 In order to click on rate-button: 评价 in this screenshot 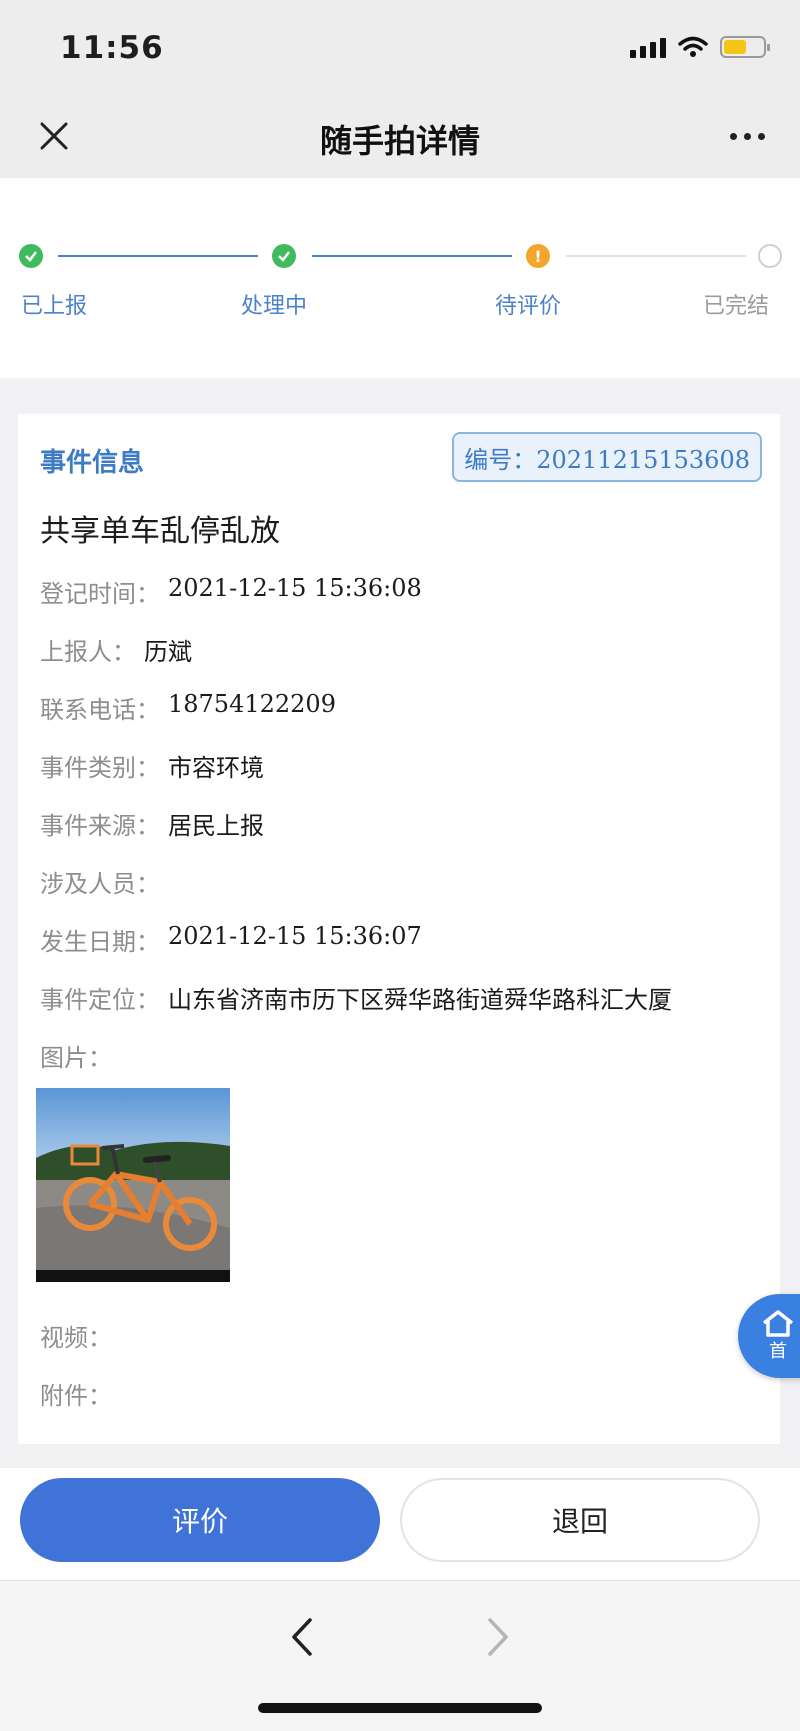, I will do `click(200, 1520)`.